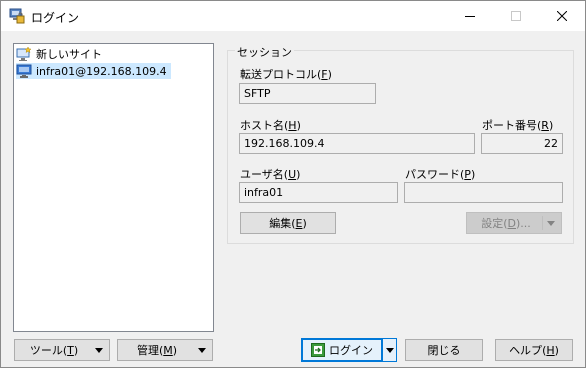 The width and height of the screenshot is (586, 368). What do you see at coordinates (62, 350) in the screenshot?
I see `tools-button: ツール(T)` at bounding box center [62, 350].